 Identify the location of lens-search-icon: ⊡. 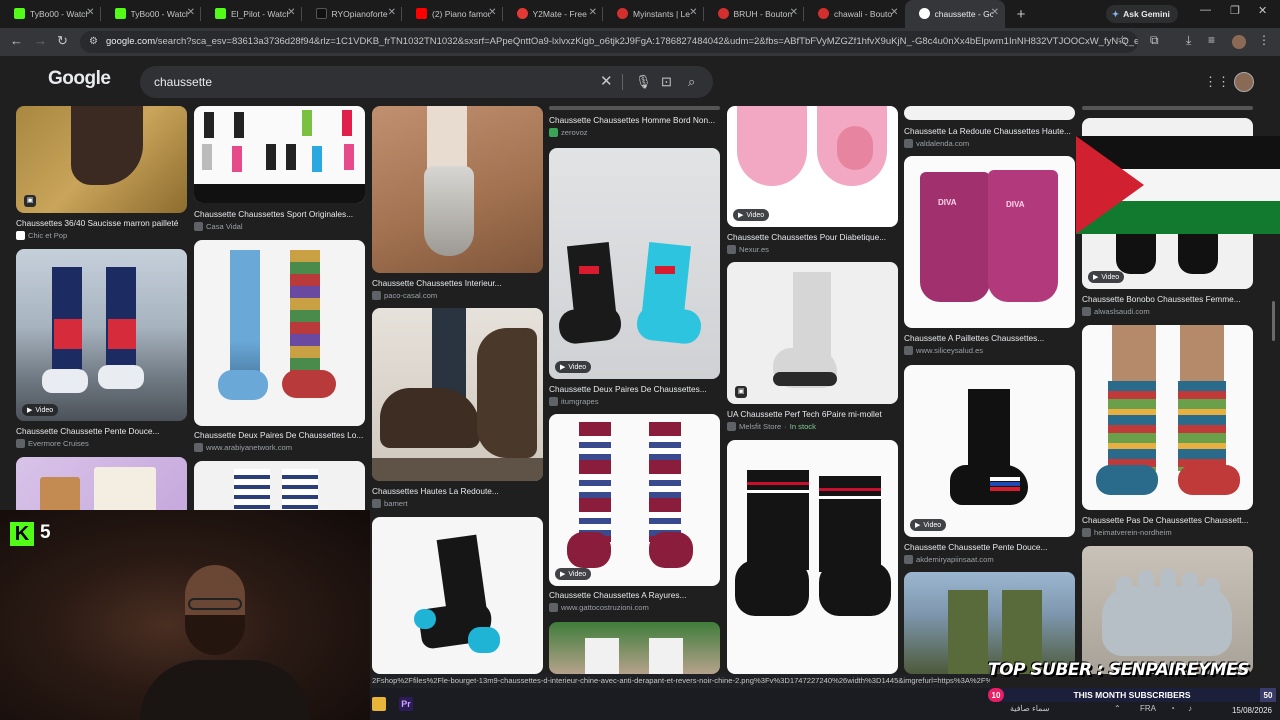
(666, 82).